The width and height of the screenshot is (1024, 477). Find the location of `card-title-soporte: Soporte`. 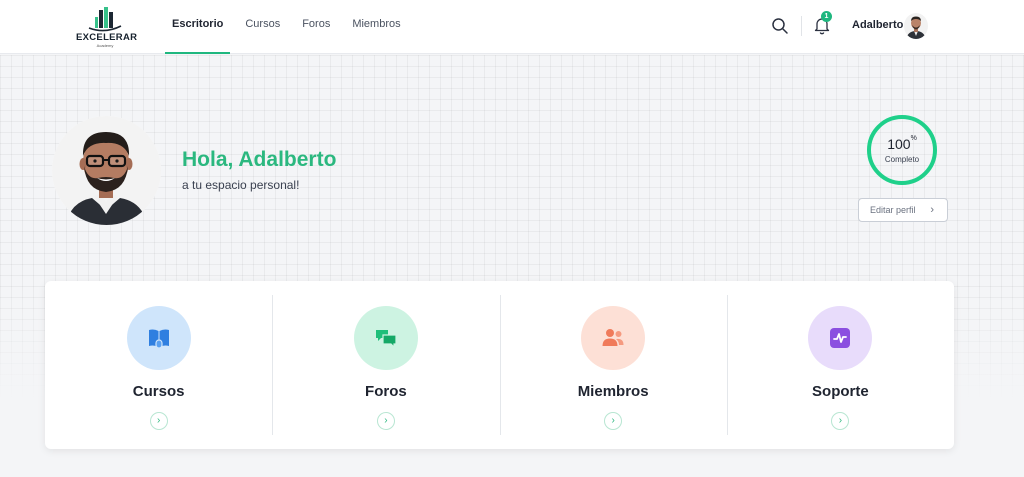

card-title-soporte: Soporte is located at coordinates (840, 391).